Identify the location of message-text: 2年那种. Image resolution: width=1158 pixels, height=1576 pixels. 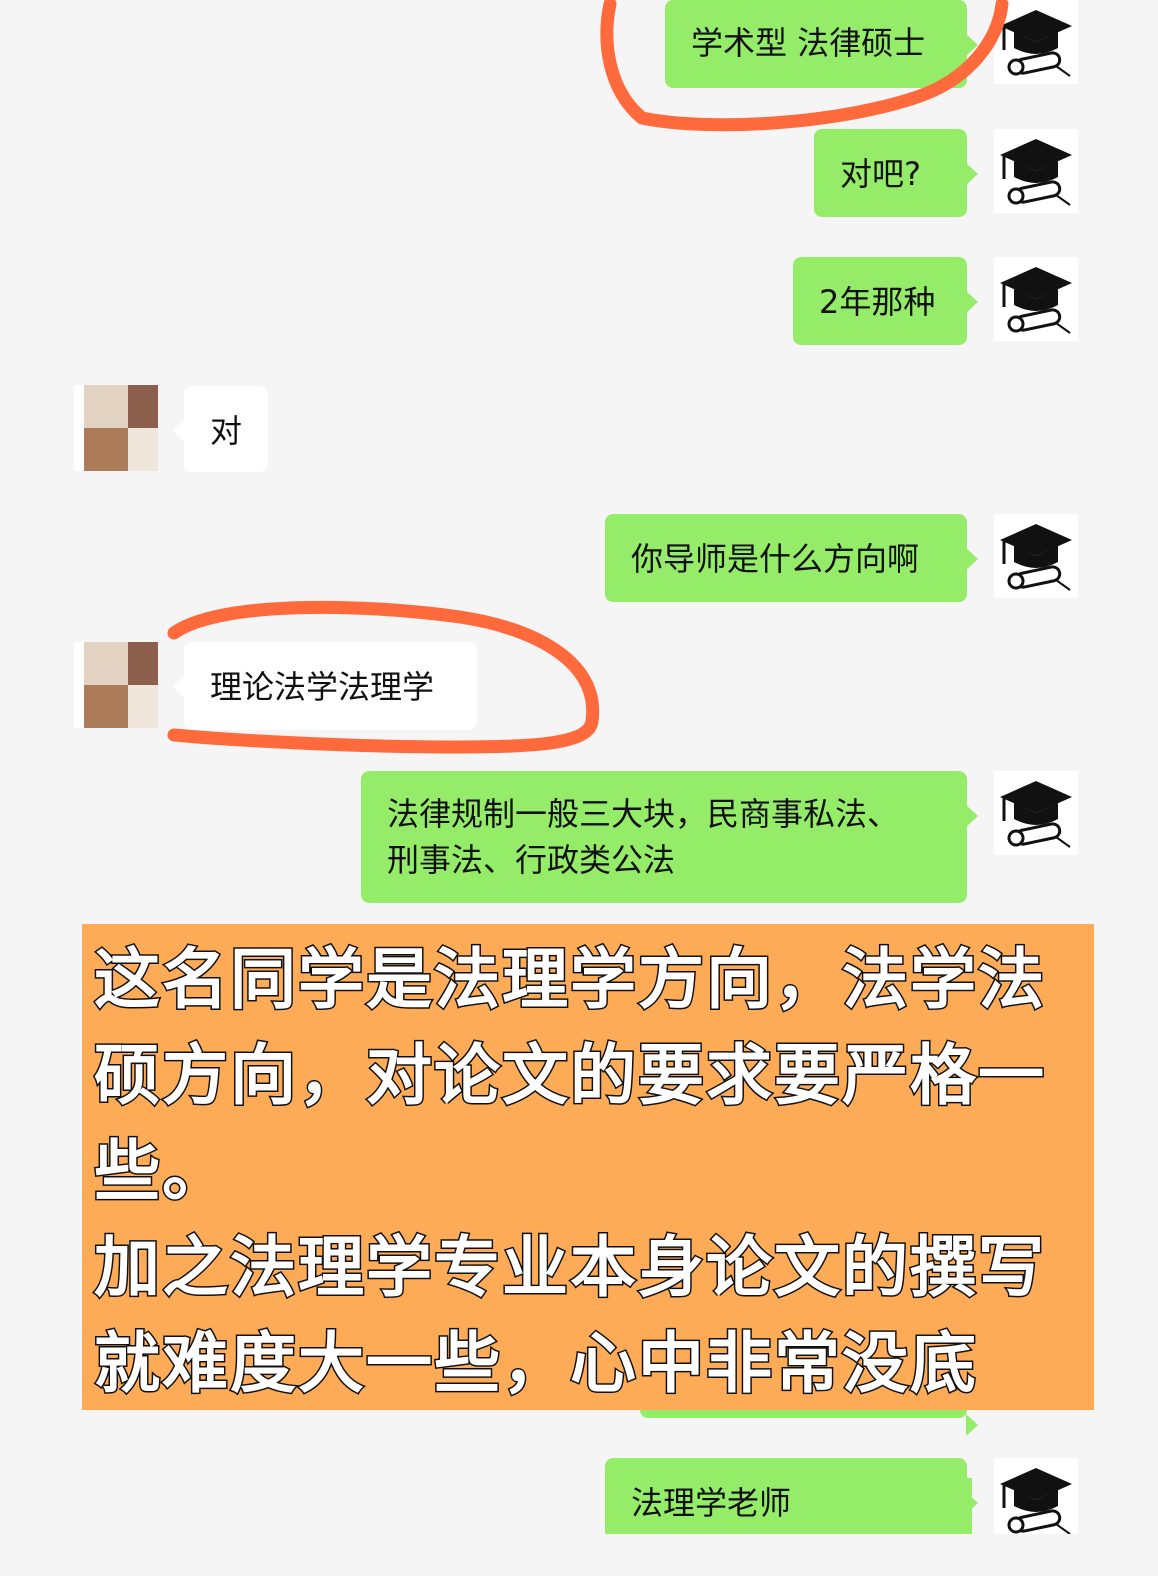
(877, 302).